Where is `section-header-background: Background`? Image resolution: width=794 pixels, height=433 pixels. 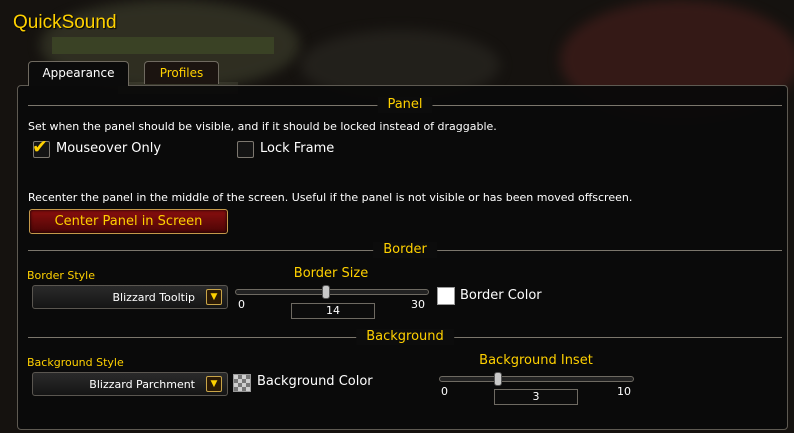 section-header-background: Background is located at coordinates (405, 337).